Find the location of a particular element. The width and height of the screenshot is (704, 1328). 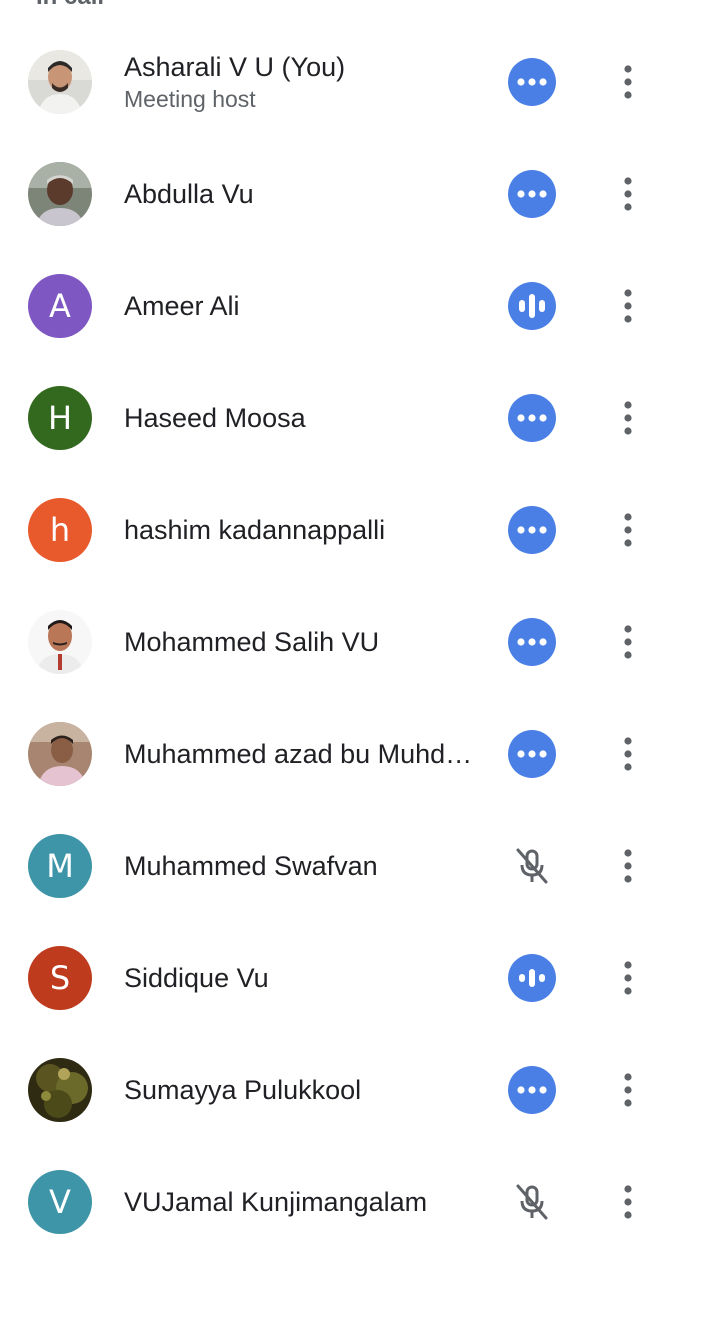

participant-row: S Siddique Vu is located at coordinates (352, 978).